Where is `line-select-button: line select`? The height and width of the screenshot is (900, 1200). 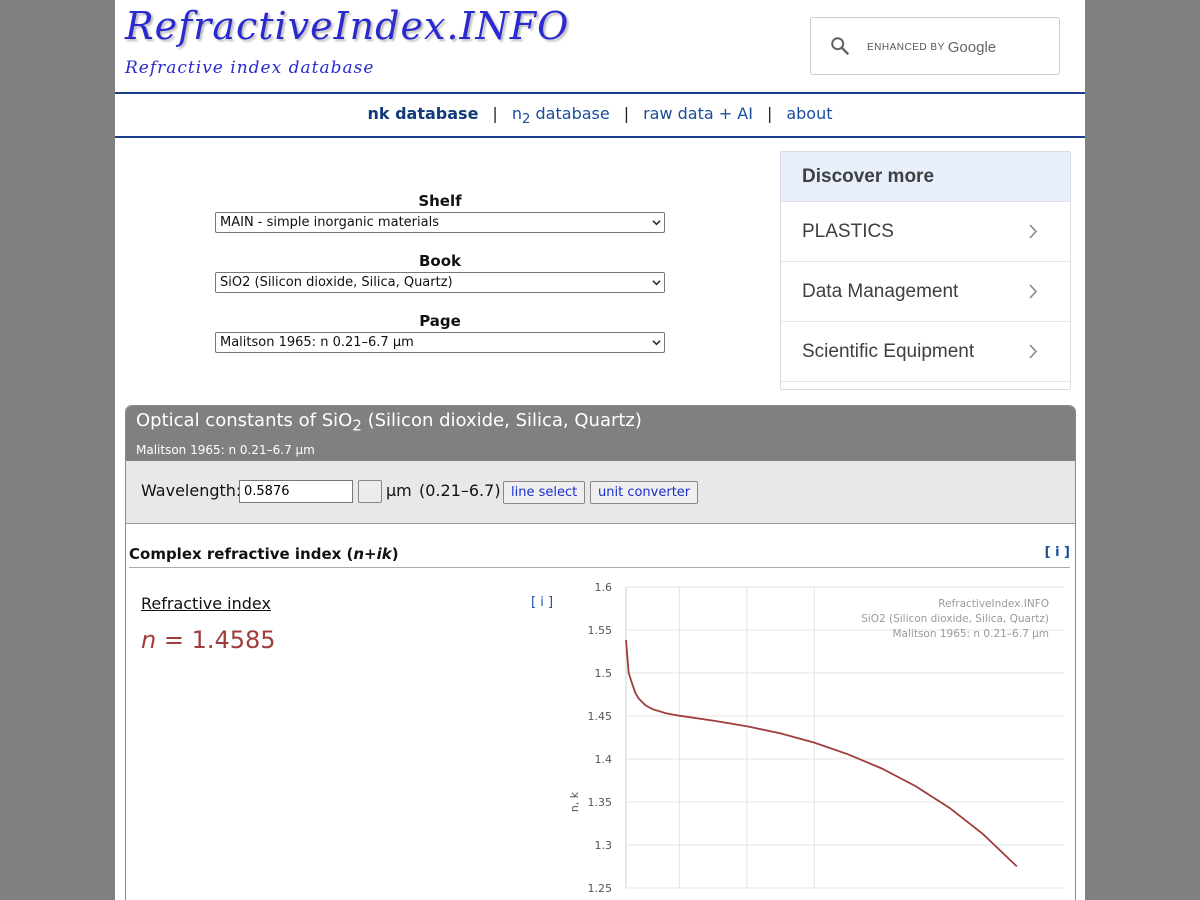 line-select-button: line select is located at coordinates (544, 492).